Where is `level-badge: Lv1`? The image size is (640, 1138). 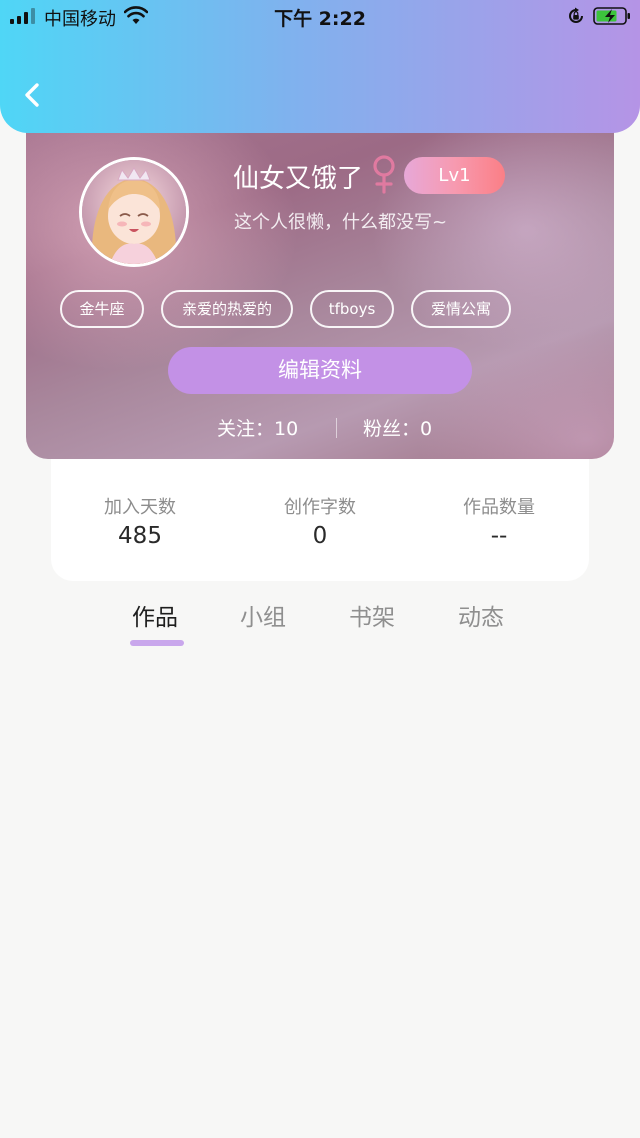 level-badge: Lv1 is located at coordinates (454, 175).